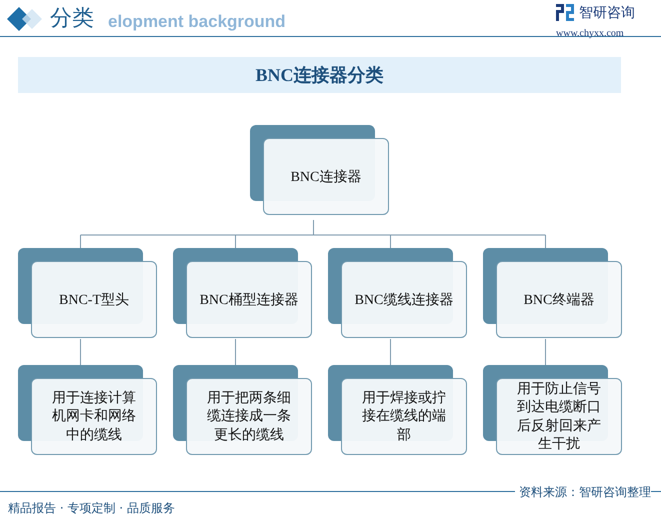 The height and width of the screenshot is (521, 661). Describe the element at coordinates (565, 12) in the screenshot. I see `logo-icon` at that location.